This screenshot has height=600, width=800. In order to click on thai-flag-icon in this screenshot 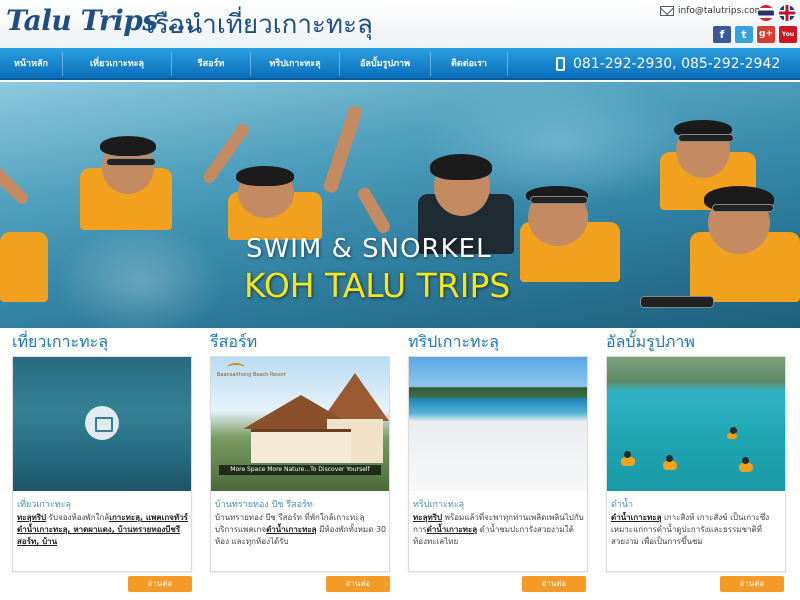, I will do `click(766, 13)`.